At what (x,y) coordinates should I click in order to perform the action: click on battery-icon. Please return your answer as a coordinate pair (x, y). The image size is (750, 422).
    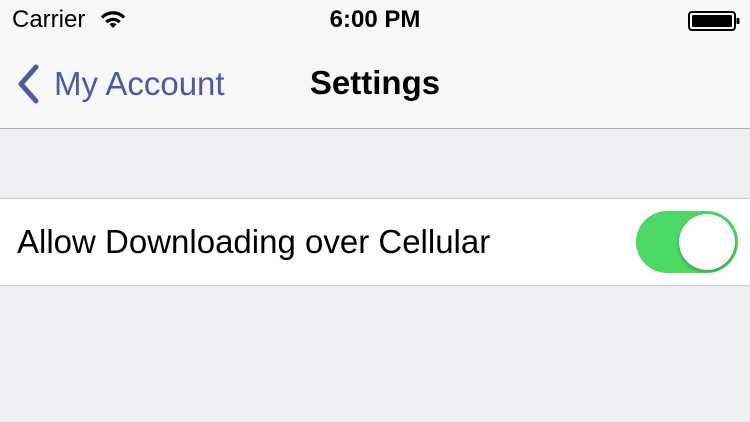
    Looking at the image, I should click on (714, 21).